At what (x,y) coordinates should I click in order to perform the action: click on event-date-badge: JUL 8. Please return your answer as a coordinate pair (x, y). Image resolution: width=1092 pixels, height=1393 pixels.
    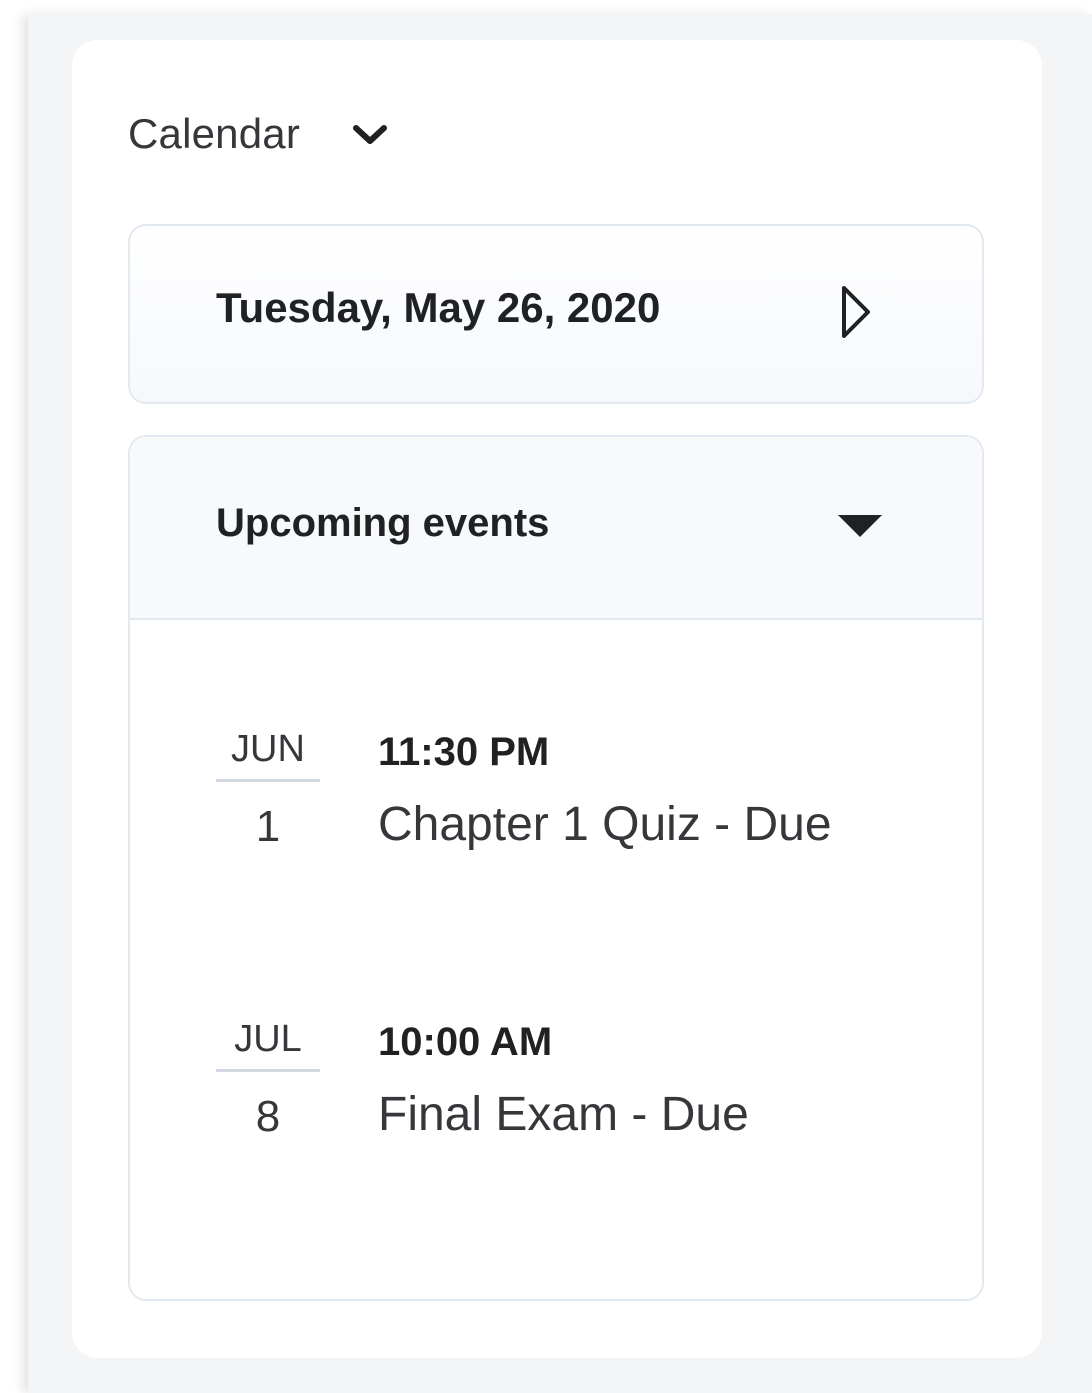
    Looking at the image, I should click on (268, 1079).